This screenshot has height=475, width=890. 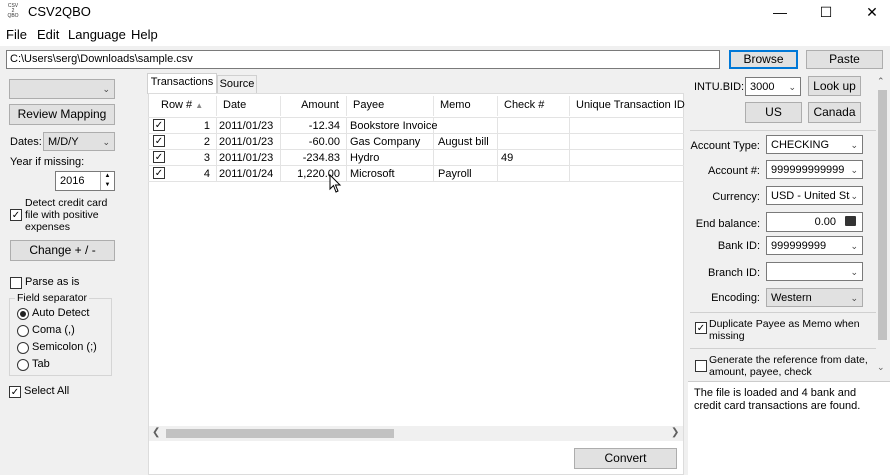 I want to click on tab-source: Source, so click(x=237, y=84).